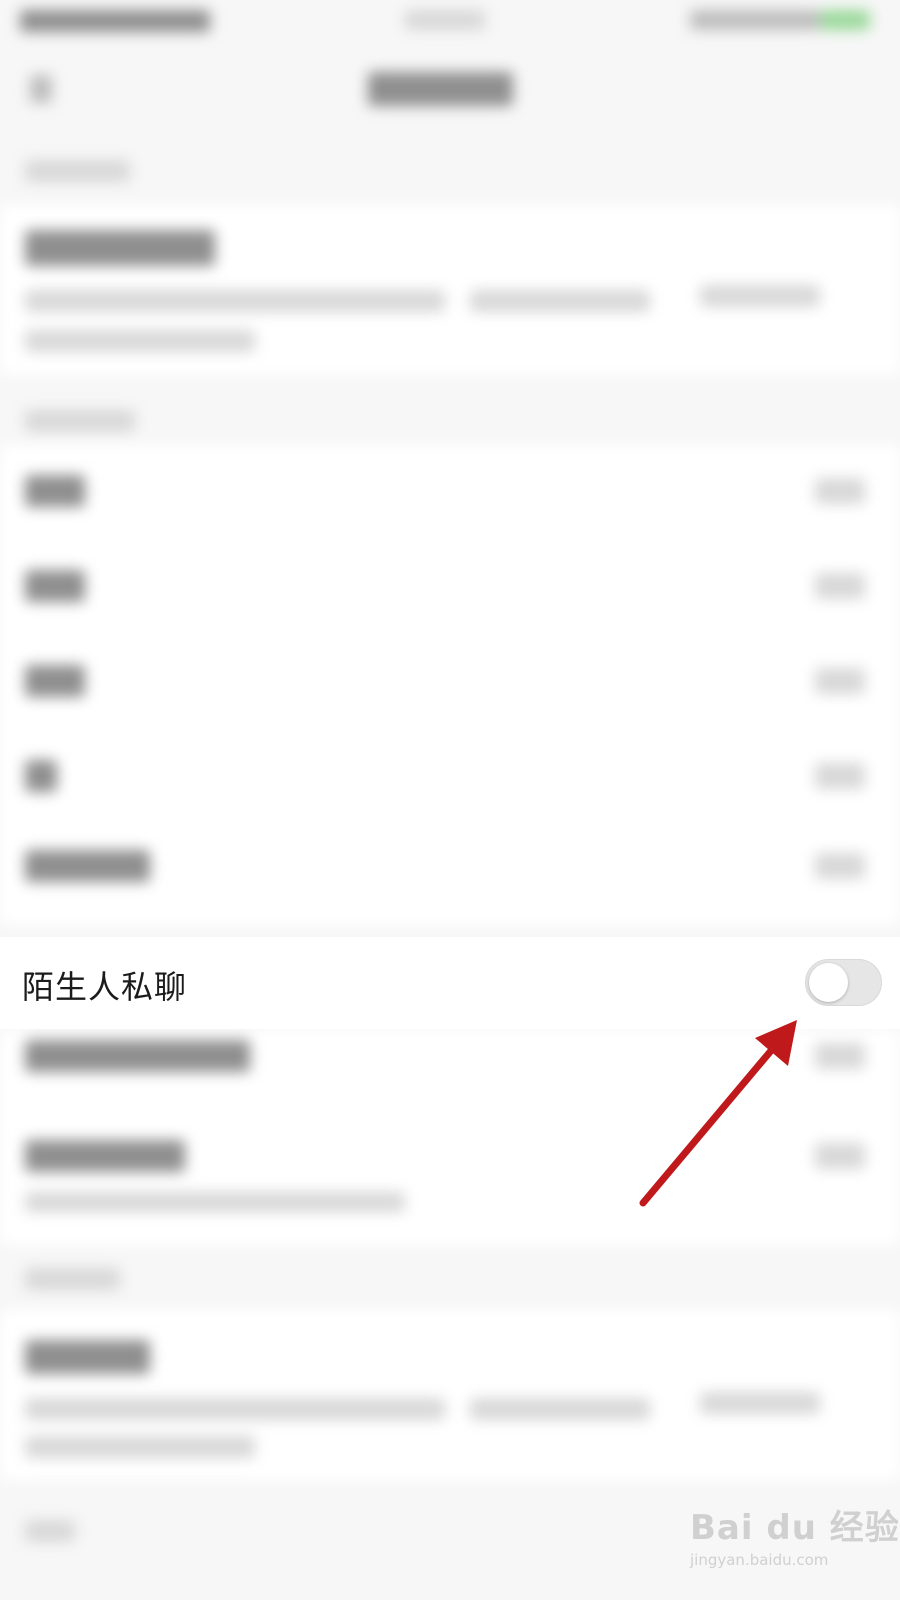  Describe the element at coordinates (828, 982) in the screenshot. I see `toggle-knob` at that location.